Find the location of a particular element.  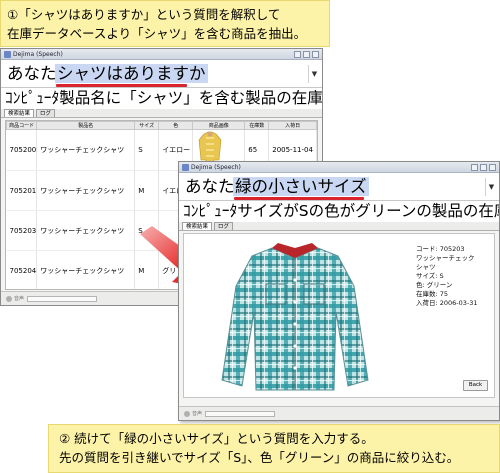

query-bar: あなた シャツはありますか ▼ is located at coordinates (161, 74).